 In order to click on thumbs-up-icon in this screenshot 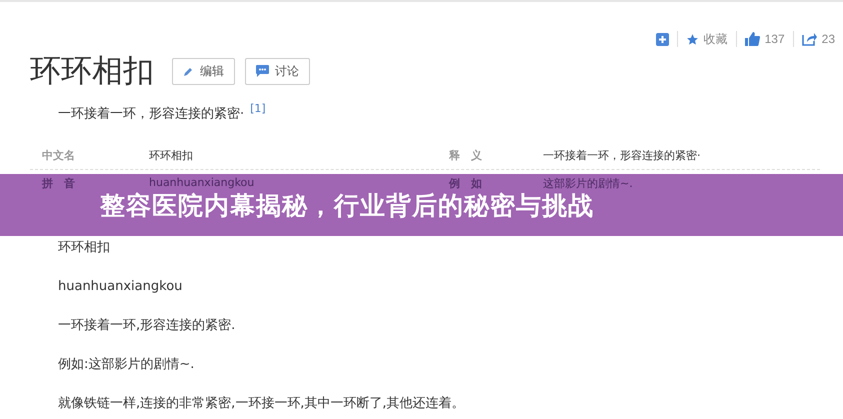, I will do `click(752, 39)`.